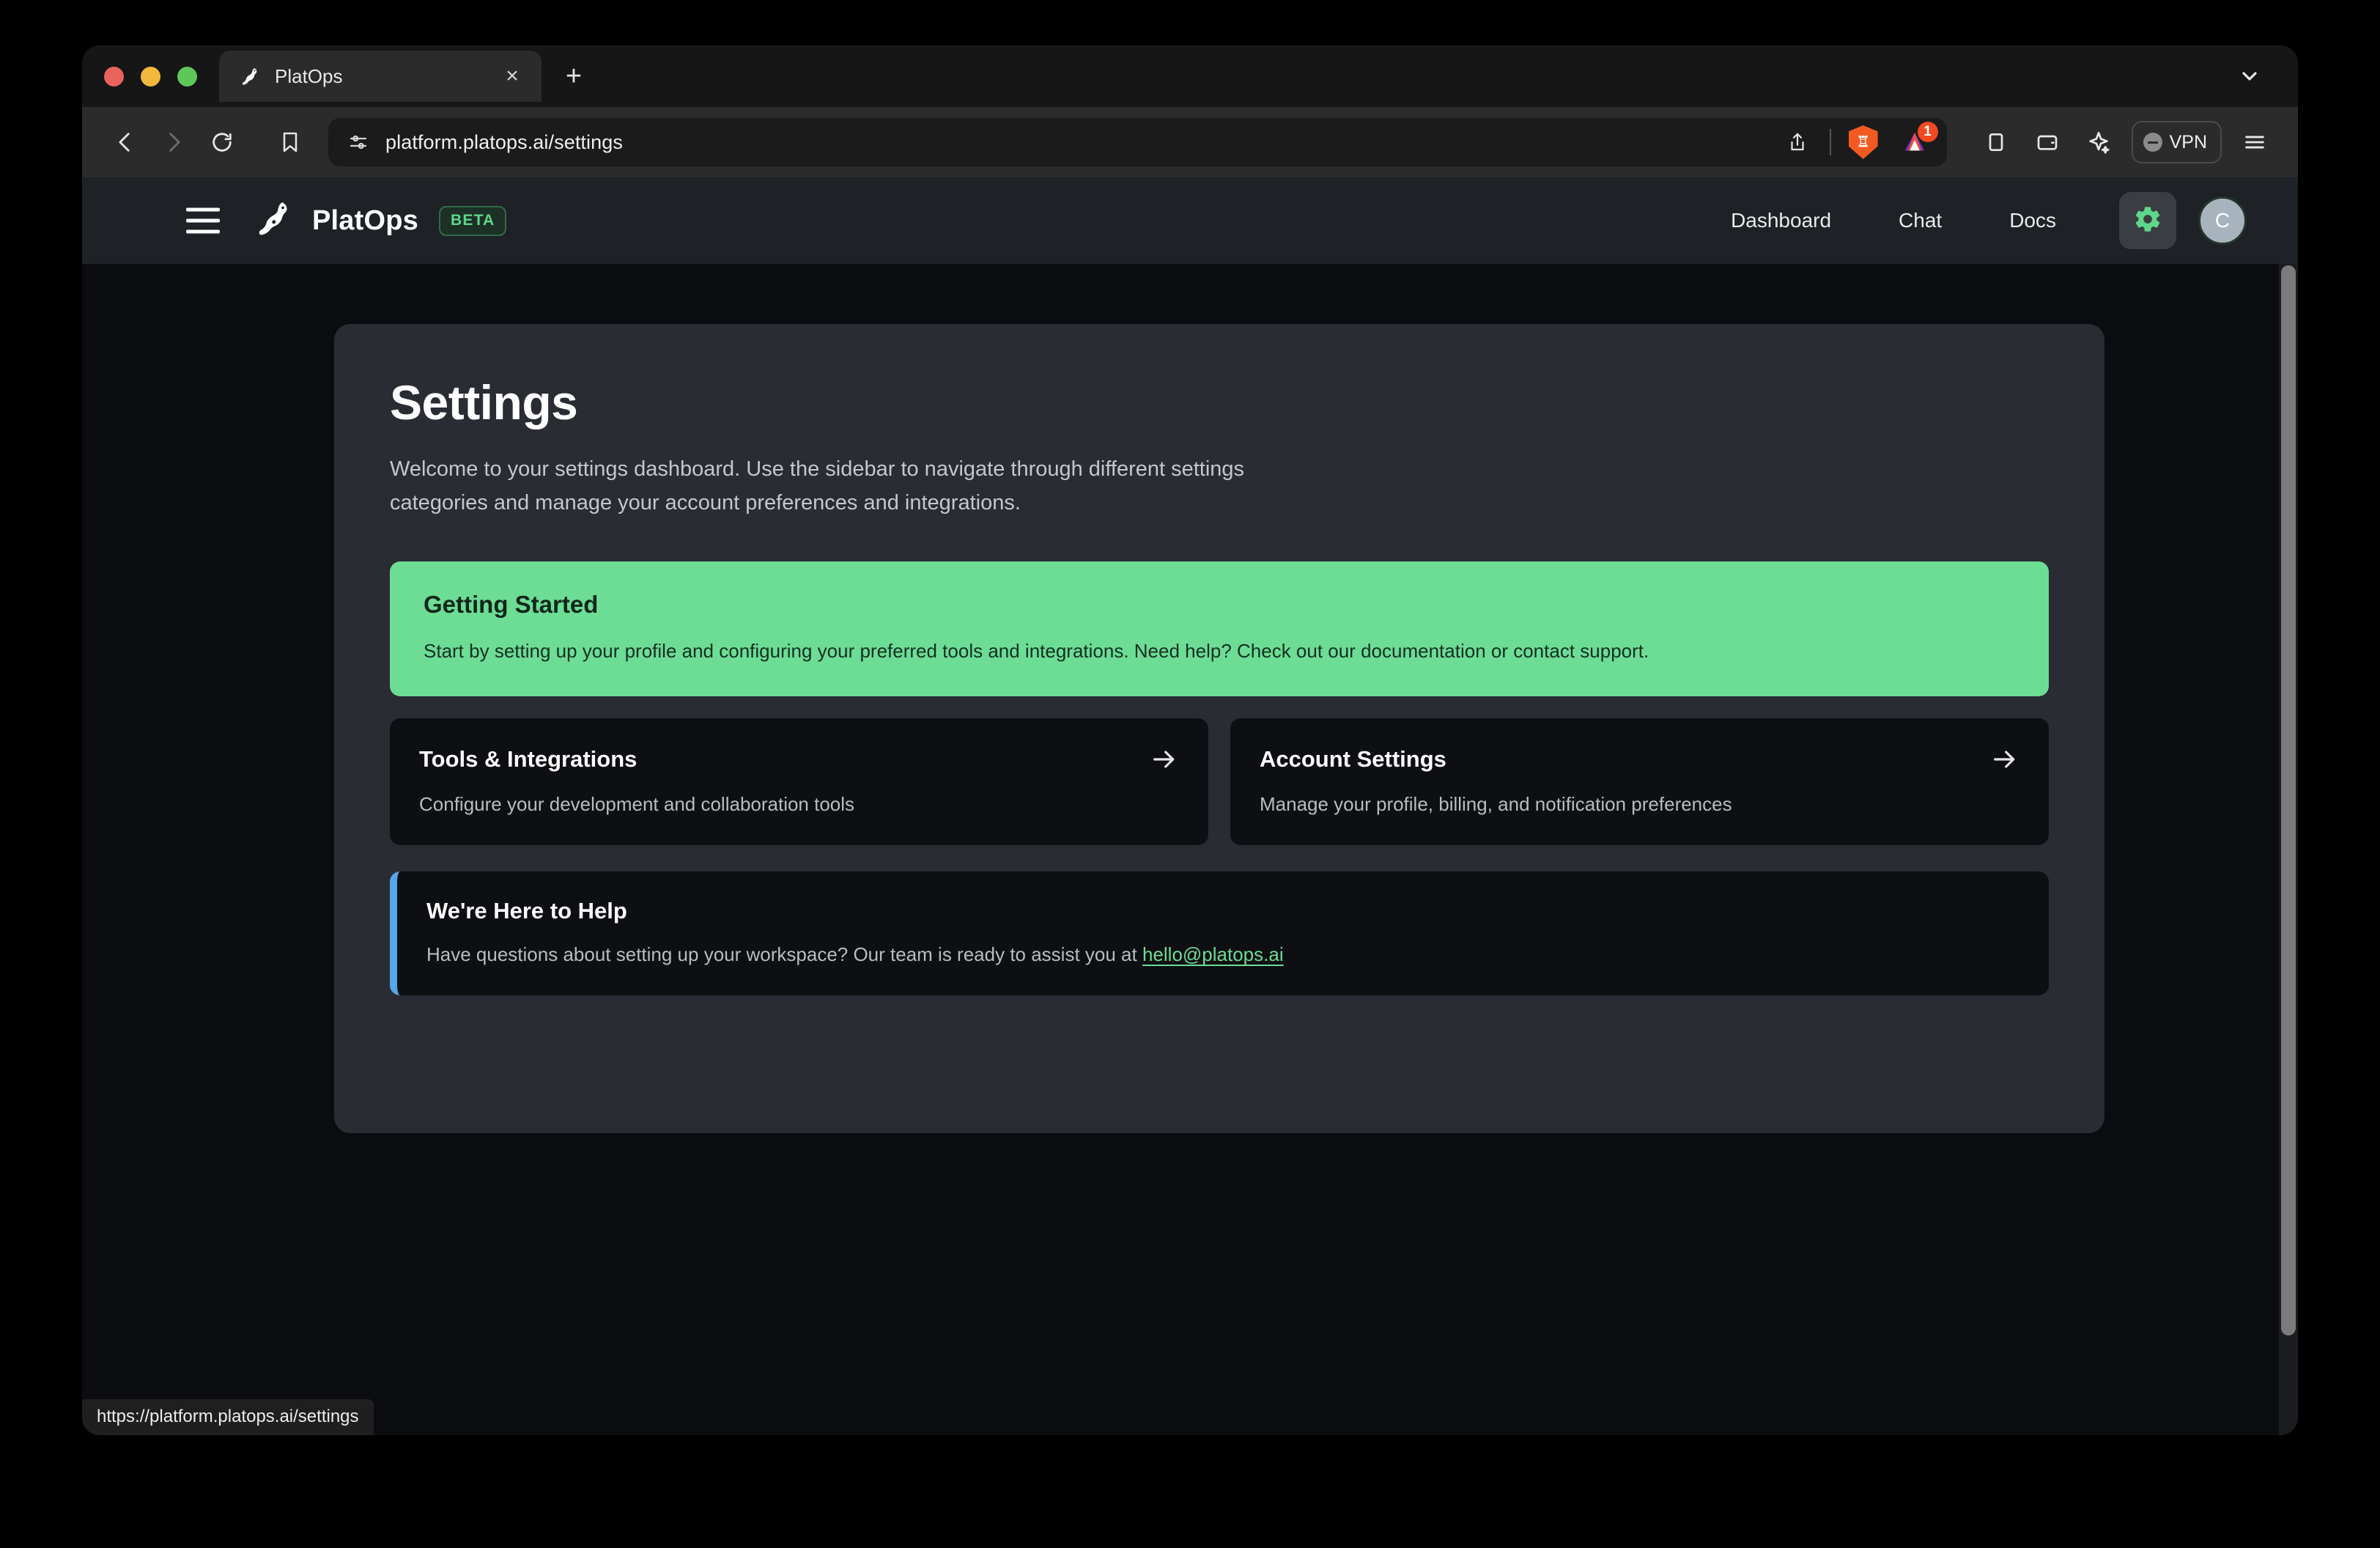  Describe the element at coordinates (1927, 132) in the screenshot. I see `extension-badge: 1` at that location.